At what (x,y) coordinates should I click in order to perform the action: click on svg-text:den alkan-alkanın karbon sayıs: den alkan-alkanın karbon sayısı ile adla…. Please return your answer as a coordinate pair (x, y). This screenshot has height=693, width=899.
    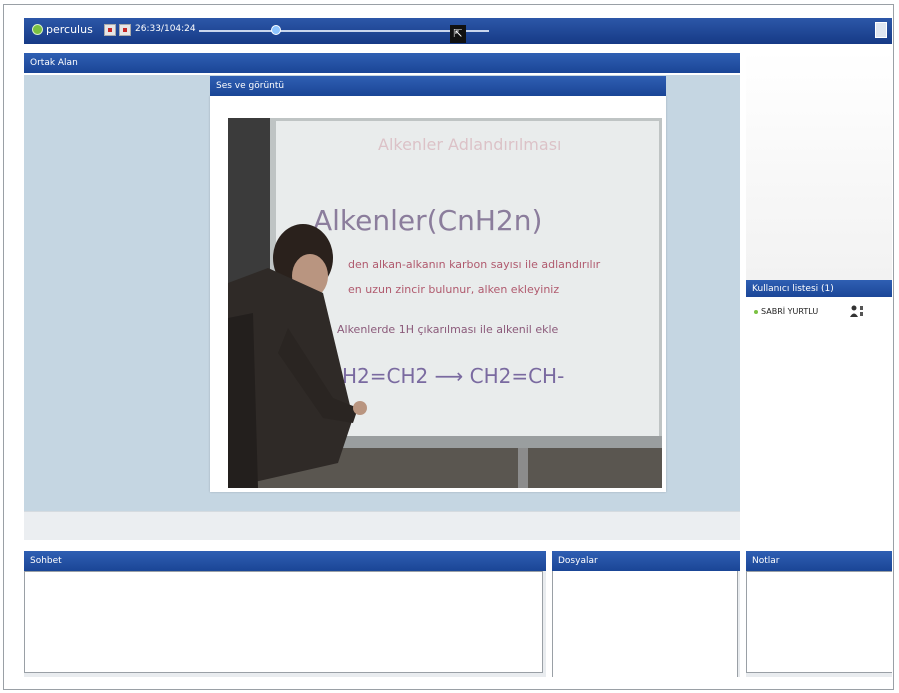
    Looking at the image, I should click on (474, 264).